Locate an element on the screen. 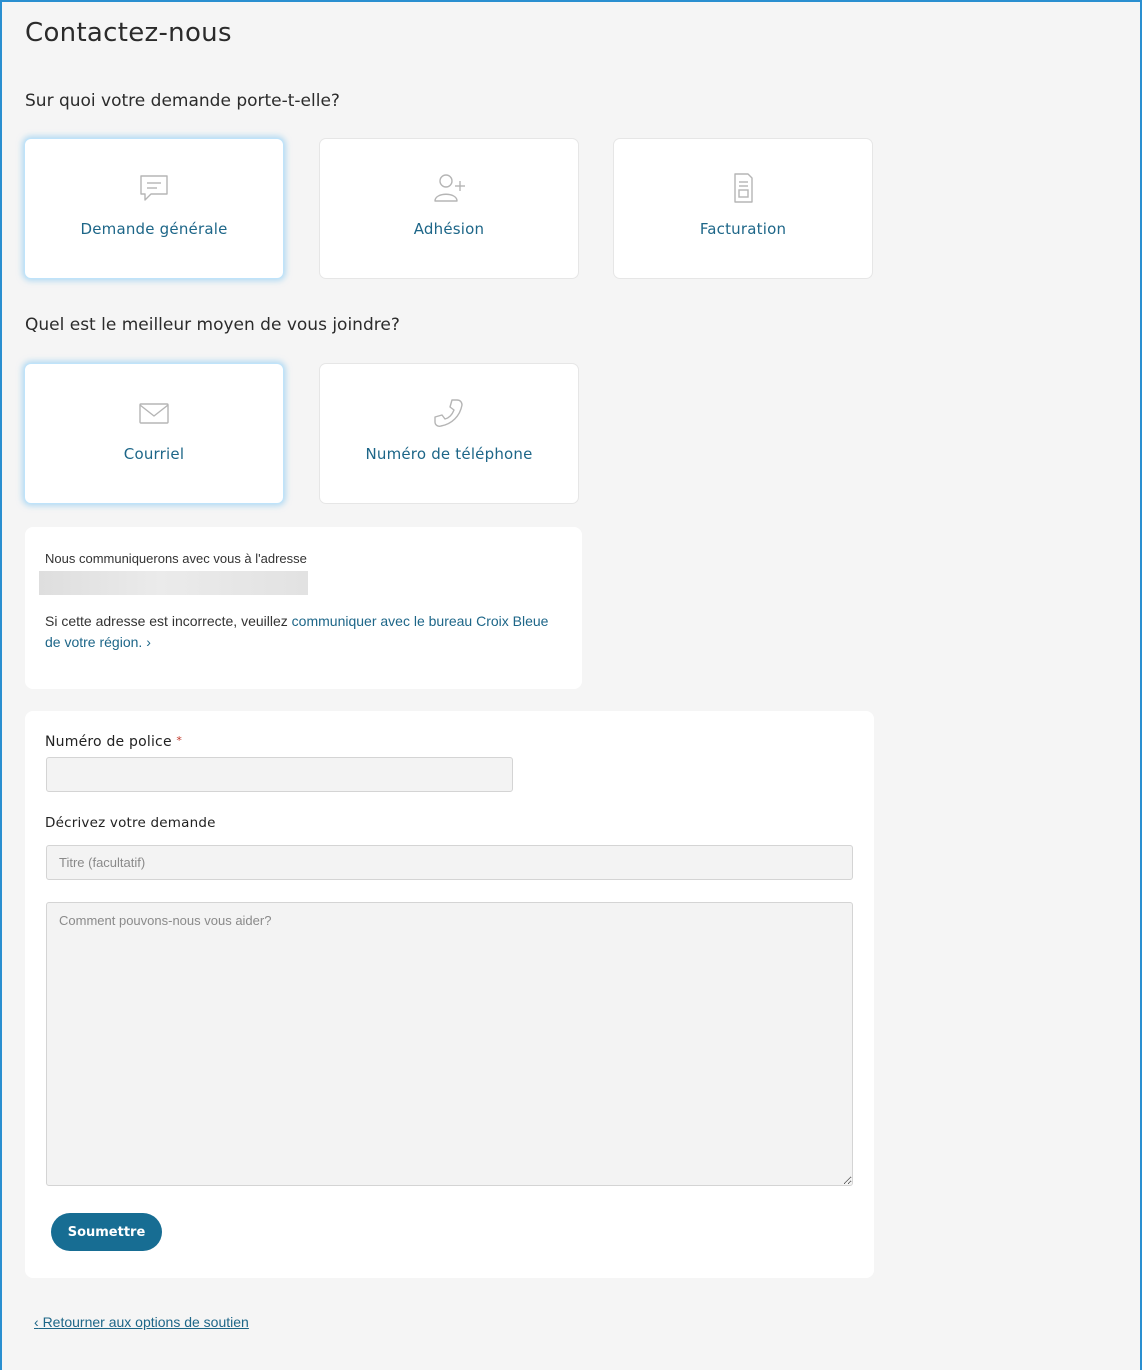 This screenshot has width=1146, height=1370. message-icon is located at coordinates (154, 188).